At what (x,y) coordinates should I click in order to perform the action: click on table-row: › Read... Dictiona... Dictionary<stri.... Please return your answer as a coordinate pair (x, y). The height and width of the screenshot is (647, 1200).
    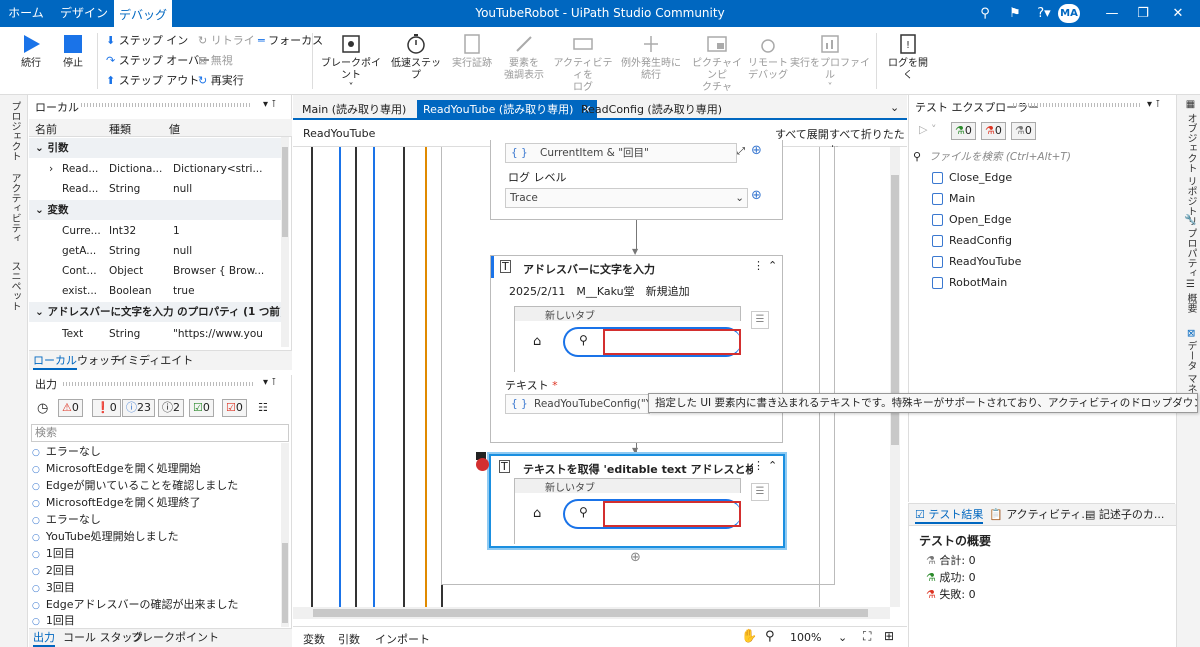
    Looking at the image, I should click on (155, 169).